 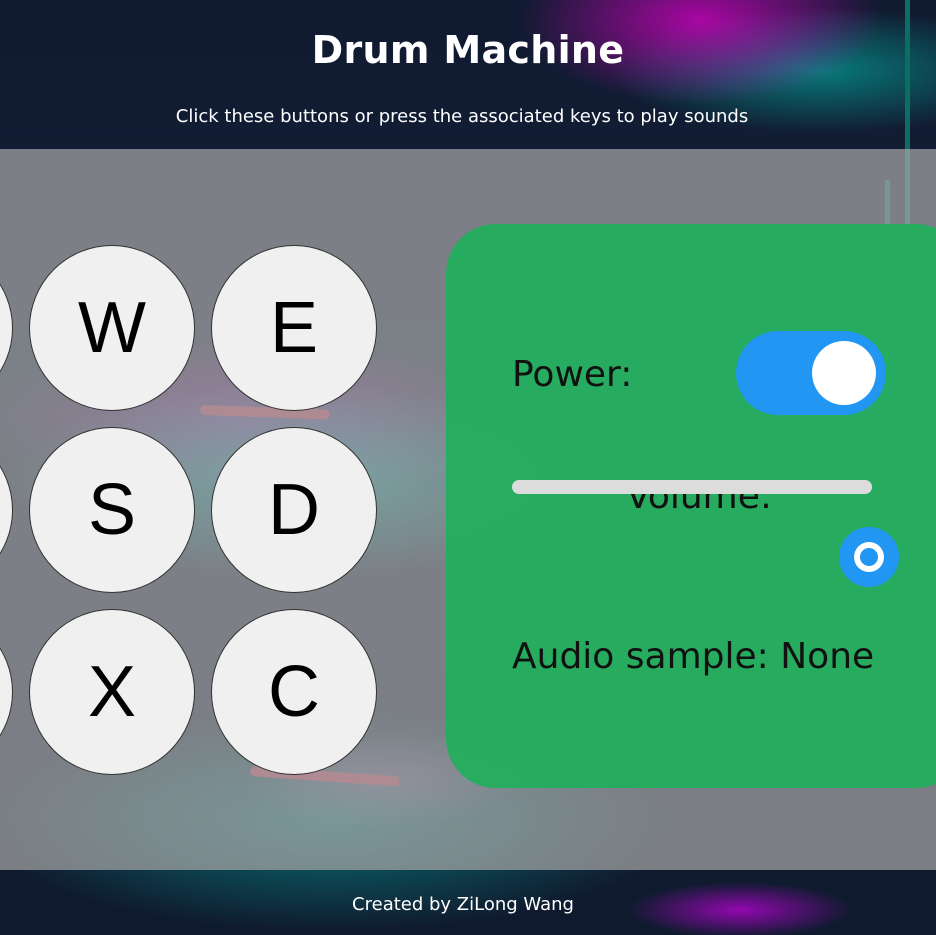 What do you see at coordinates (294, 692) in the screenshot?
I see `drum-pad-c: C` at bounding box center [294, 692].